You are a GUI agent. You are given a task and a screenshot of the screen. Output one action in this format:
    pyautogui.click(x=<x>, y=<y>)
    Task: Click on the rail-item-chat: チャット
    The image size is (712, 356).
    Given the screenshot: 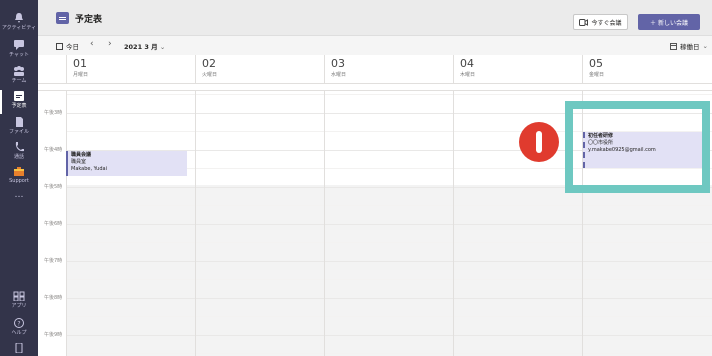 What is the action you would take?
    pyautogui.click(x=19, y=51)
    